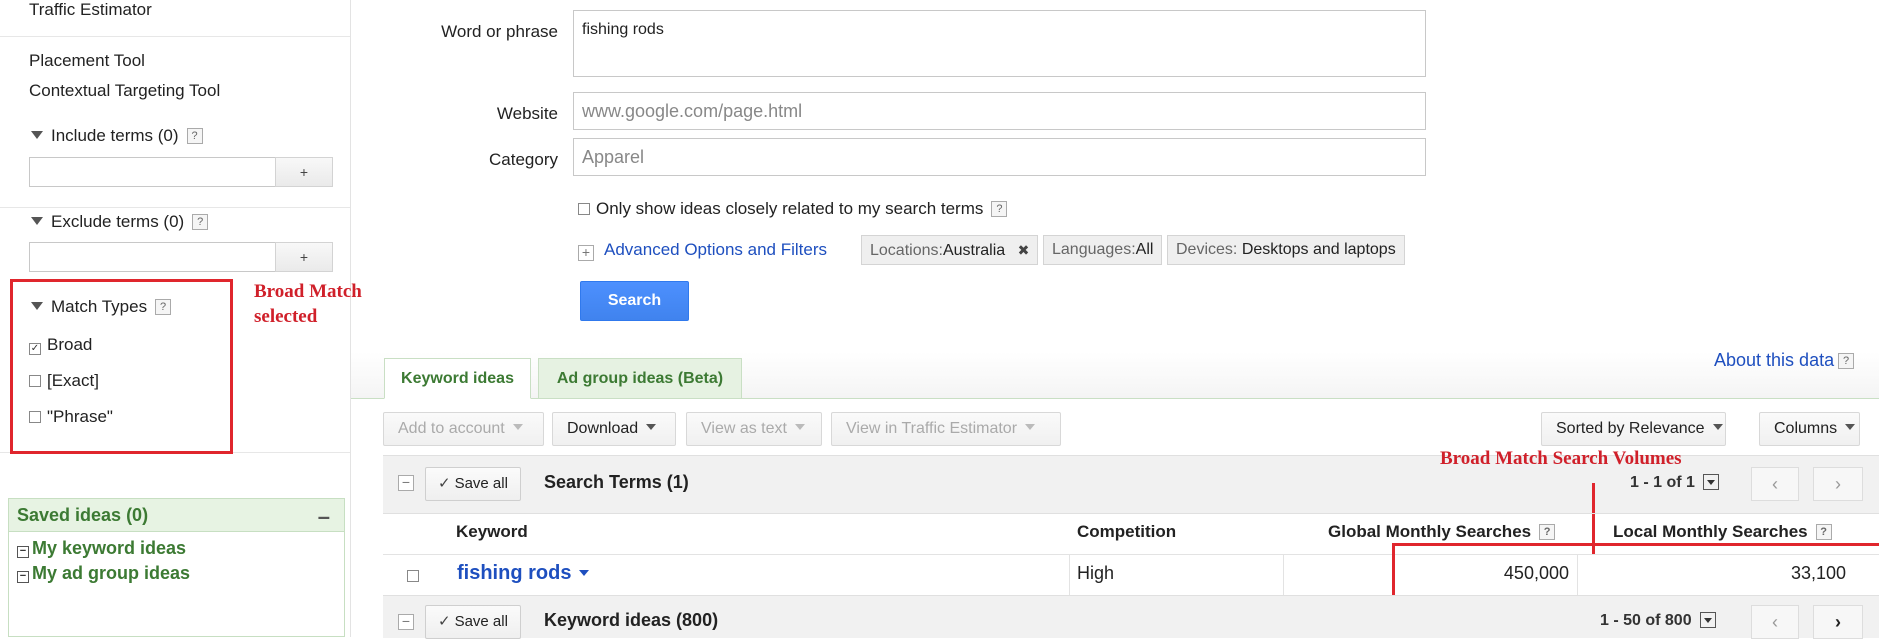 The image size is (1879, 639). What do you see at coordinates (87, 61) in the screenshot?
I see `sidebar-link-placement-tool: Placement Tool` at bounding box center [87, 61].